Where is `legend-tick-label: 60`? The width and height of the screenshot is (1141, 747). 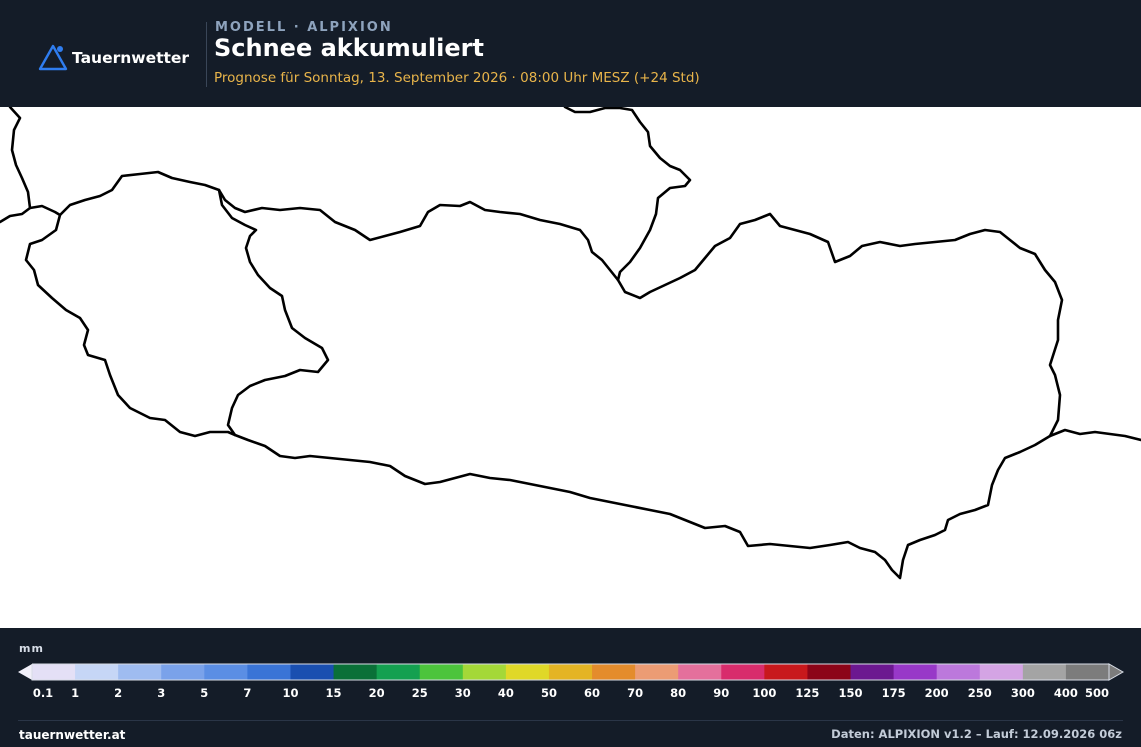
legend-tick-label: 60 is located at coordinates (592, 693).